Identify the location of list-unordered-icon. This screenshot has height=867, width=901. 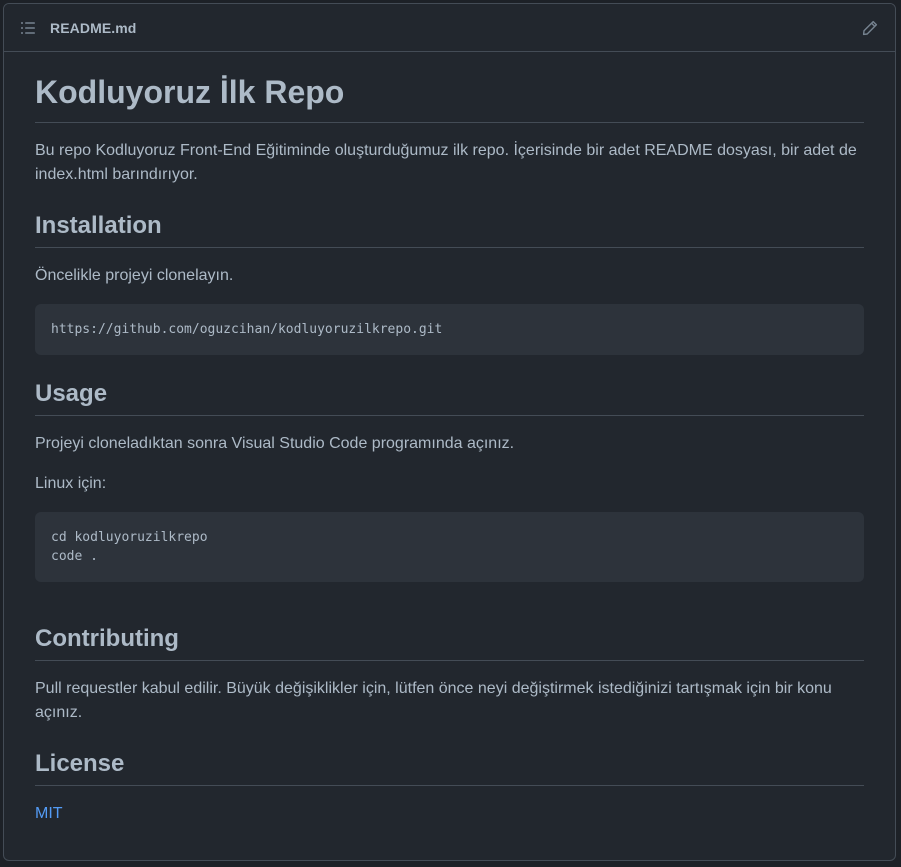
(28, 28).